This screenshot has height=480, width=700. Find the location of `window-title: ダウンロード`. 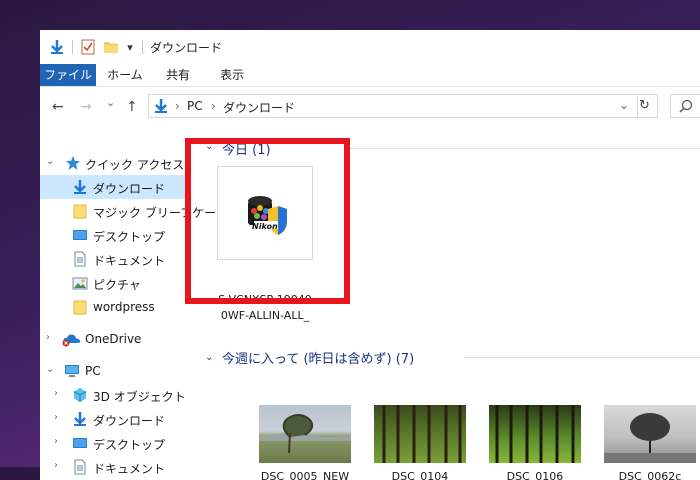

window-title: ダウンロード is located at coordinates (186, 48).